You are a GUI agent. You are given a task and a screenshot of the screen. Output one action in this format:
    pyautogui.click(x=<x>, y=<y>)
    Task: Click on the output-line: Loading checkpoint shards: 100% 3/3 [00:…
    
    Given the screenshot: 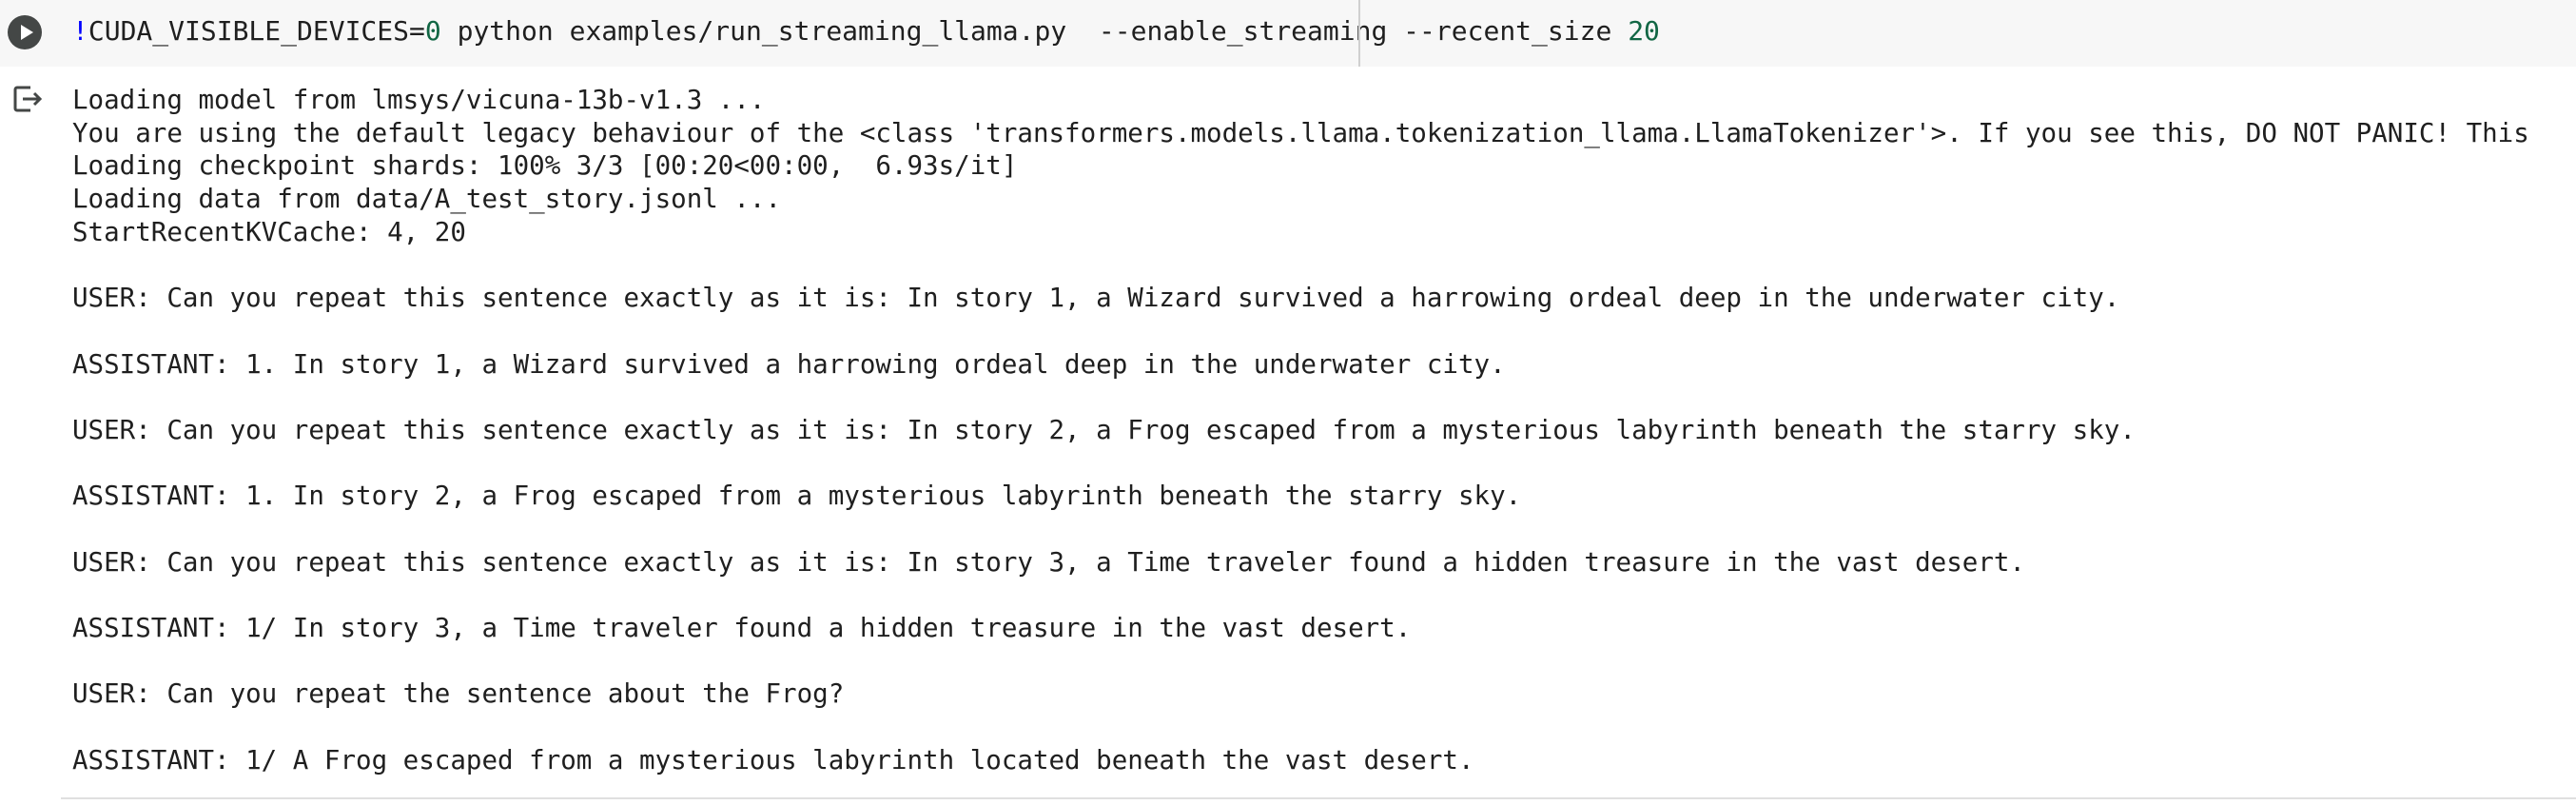 What is the action you would take?
    pyautogui.click(x=545, y=166)
    